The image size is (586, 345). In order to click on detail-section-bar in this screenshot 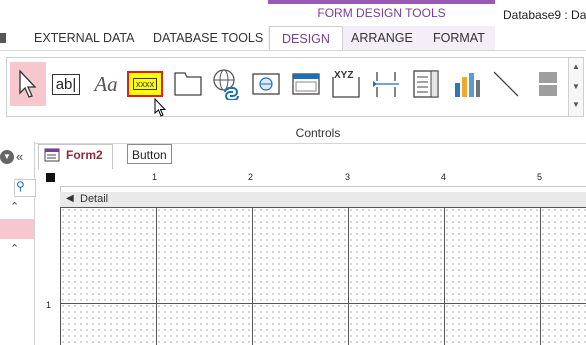, I will do `click(323, 200)`.